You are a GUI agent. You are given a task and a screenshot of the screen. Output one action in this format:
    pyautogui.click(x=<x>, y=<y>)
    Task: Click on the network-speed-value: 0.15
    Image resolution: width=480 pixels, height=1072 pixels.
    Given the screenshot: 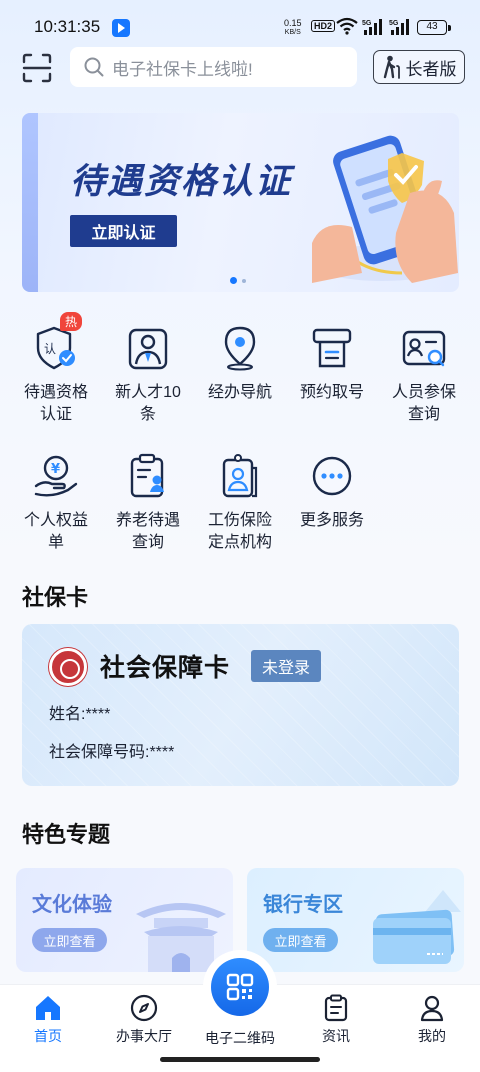 What is the action you would take?
    pyautogui.click(x=293, y=23)
    